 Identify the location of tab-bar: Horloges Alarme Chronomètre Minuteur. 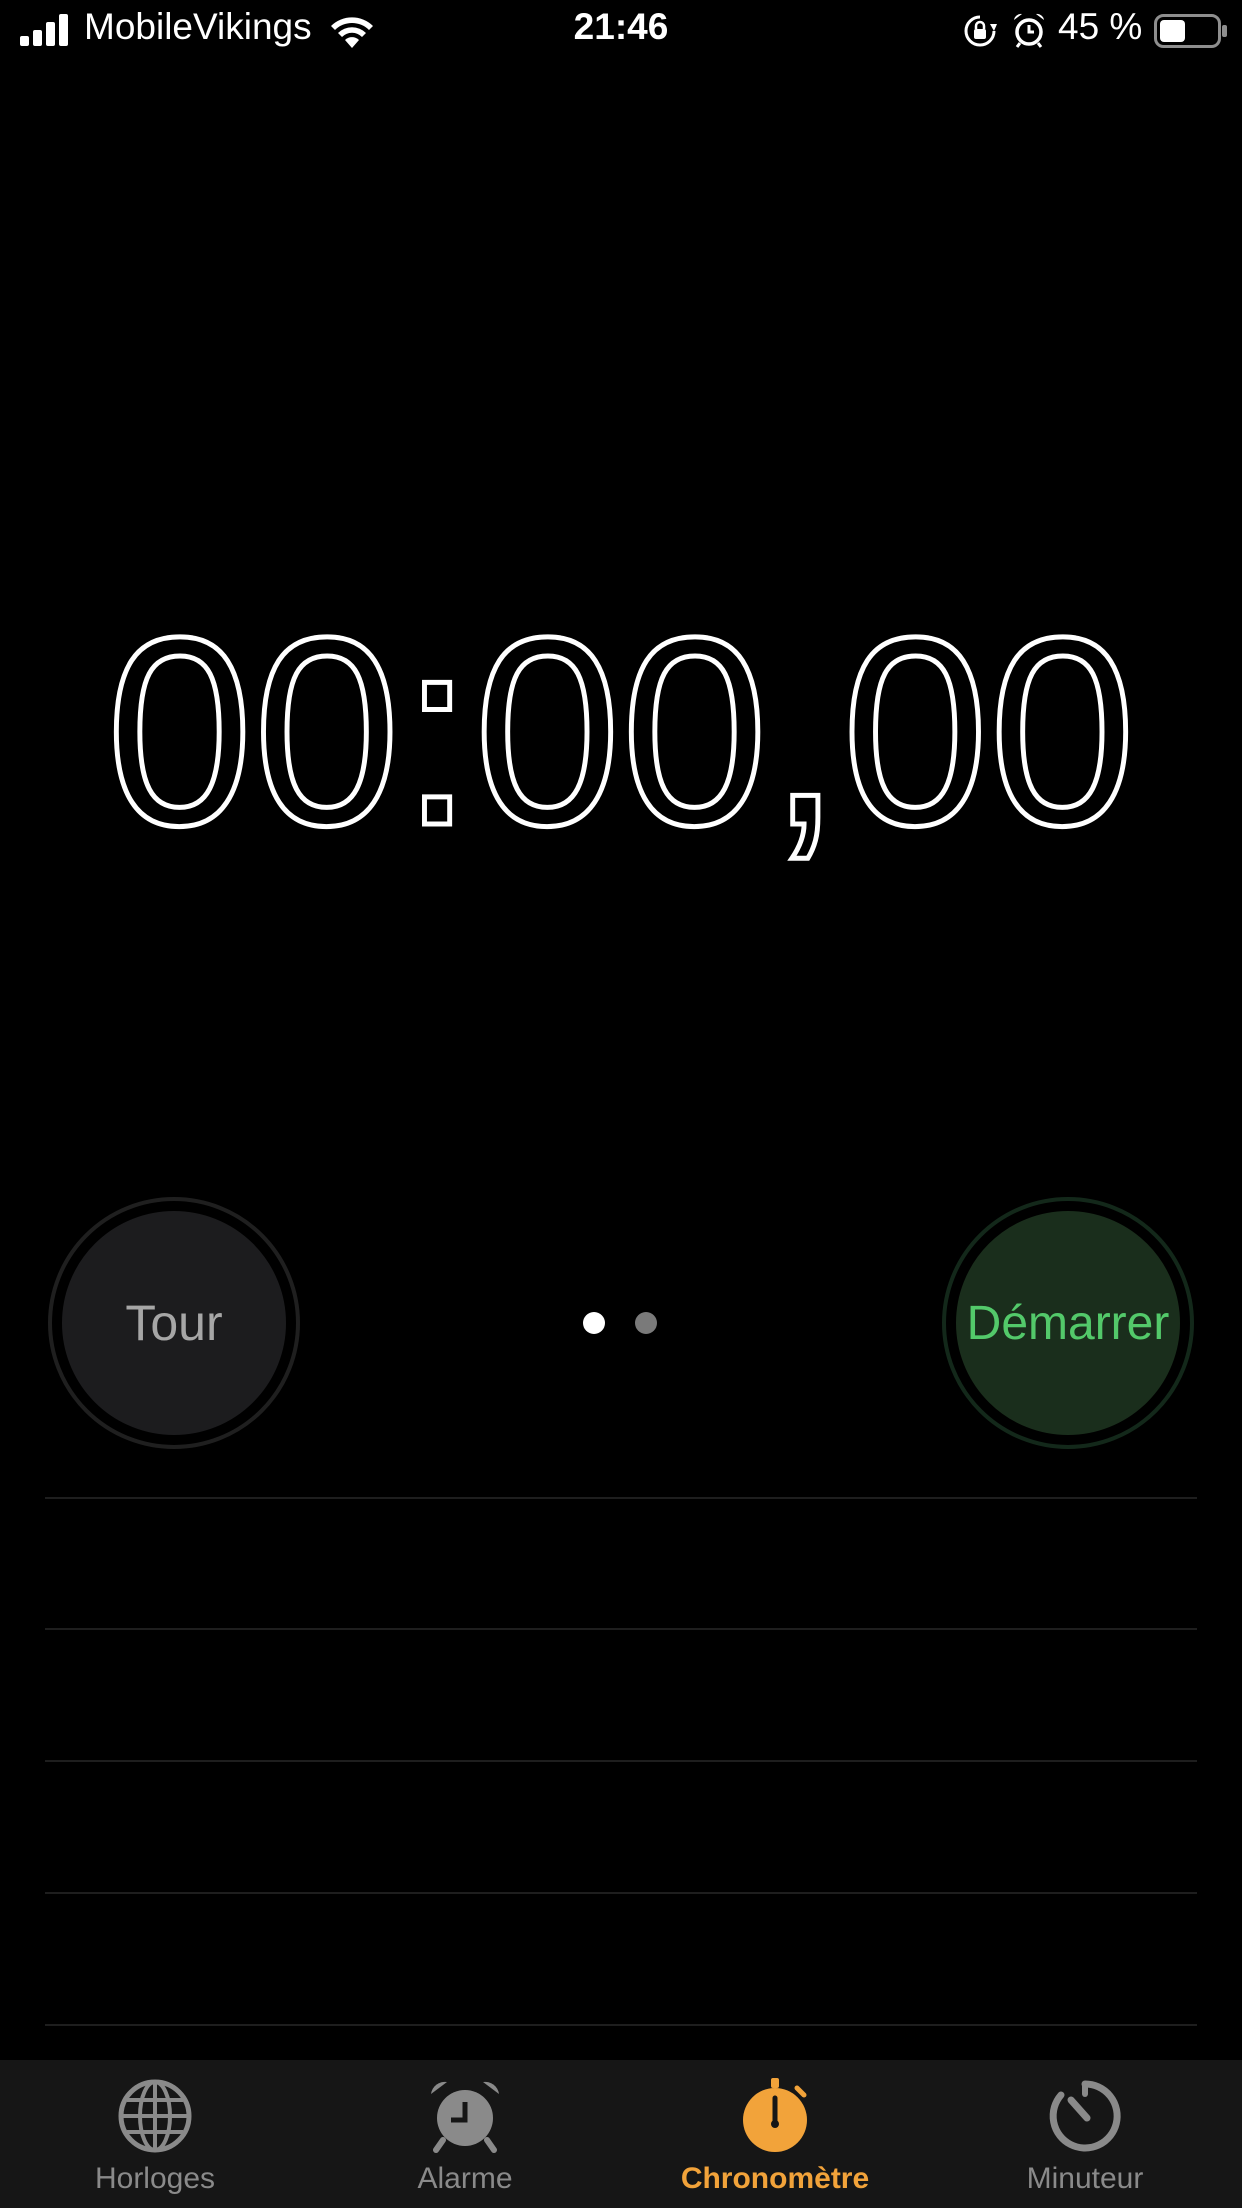
(621, 2134).